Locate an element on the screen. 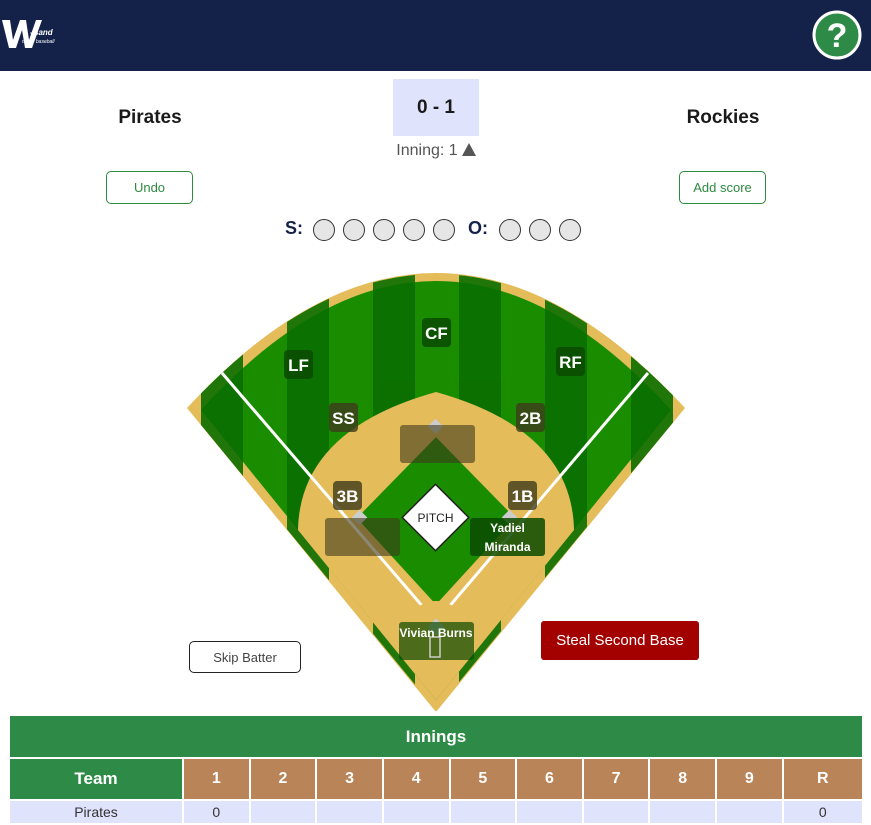  runner-name: Miranda is located at coordinates (507, 547).